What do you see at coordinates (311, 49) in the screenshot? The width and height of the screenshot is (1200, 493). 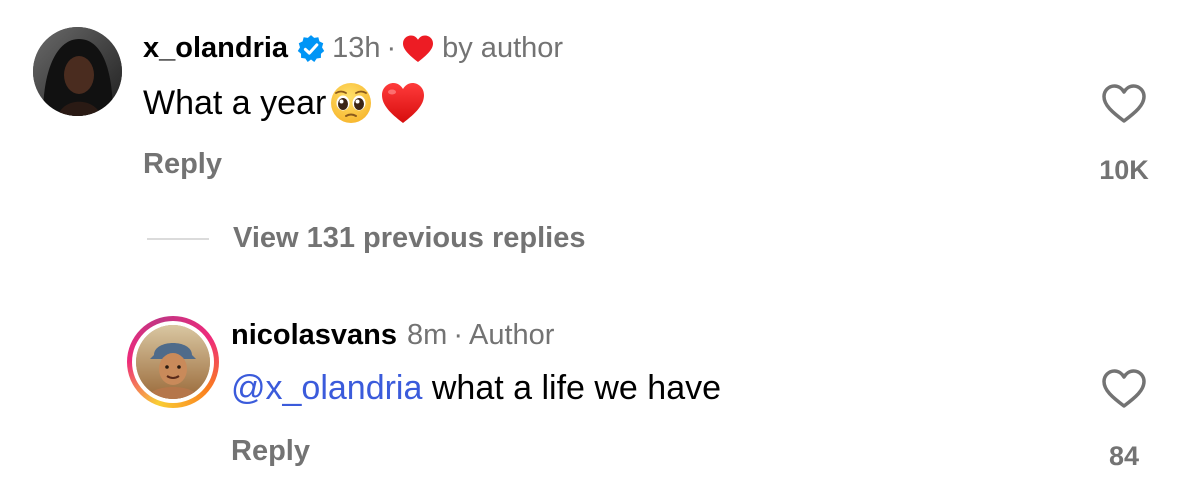 I see `verified-badge-icon` at bounding box center [311, 49].